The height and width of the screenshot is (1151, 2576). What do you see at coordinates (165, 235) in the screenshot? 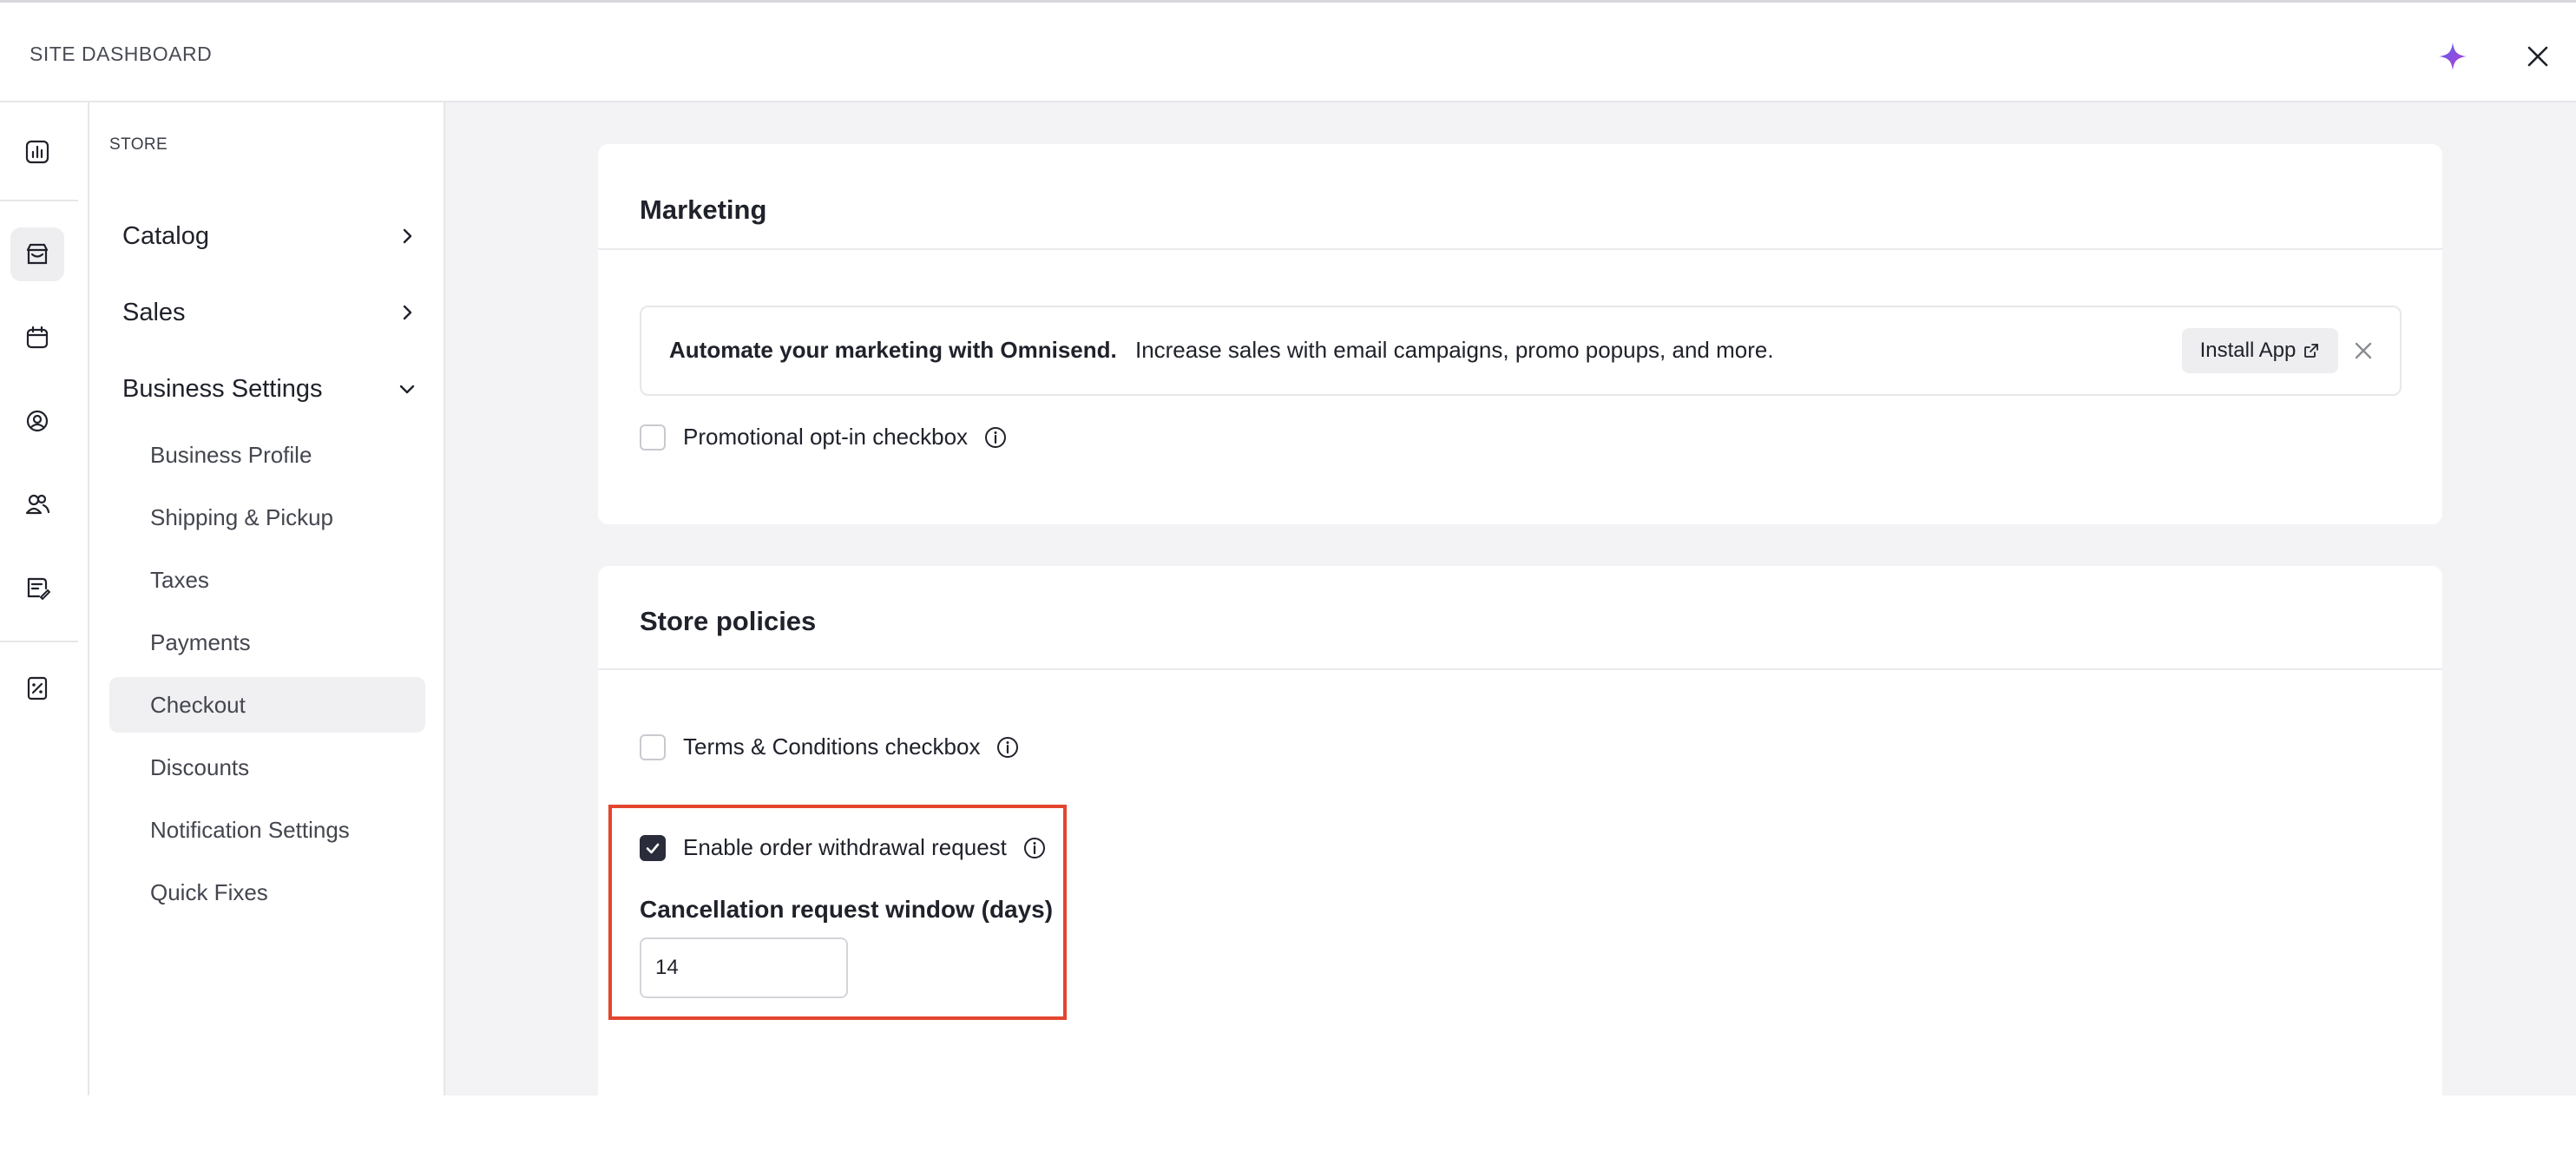
I see `sidebar-item-label: Catalog` at bounding box center [165, 235].